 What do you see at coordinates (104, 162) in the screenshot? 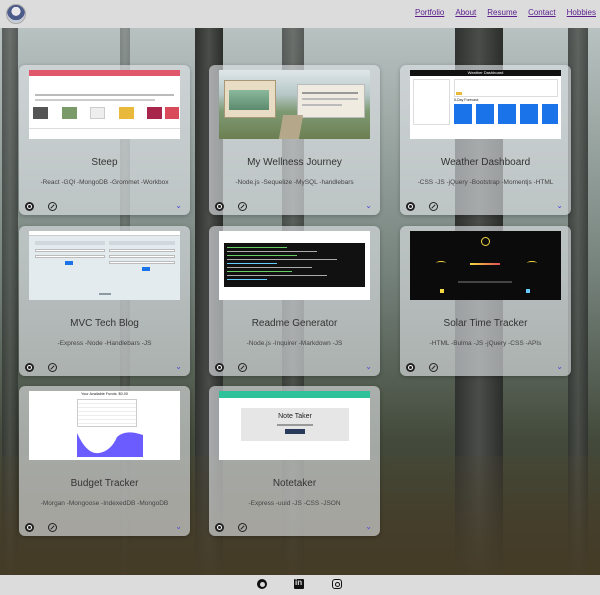
I see `project-title: Steep` at bounding box center [104, 162].